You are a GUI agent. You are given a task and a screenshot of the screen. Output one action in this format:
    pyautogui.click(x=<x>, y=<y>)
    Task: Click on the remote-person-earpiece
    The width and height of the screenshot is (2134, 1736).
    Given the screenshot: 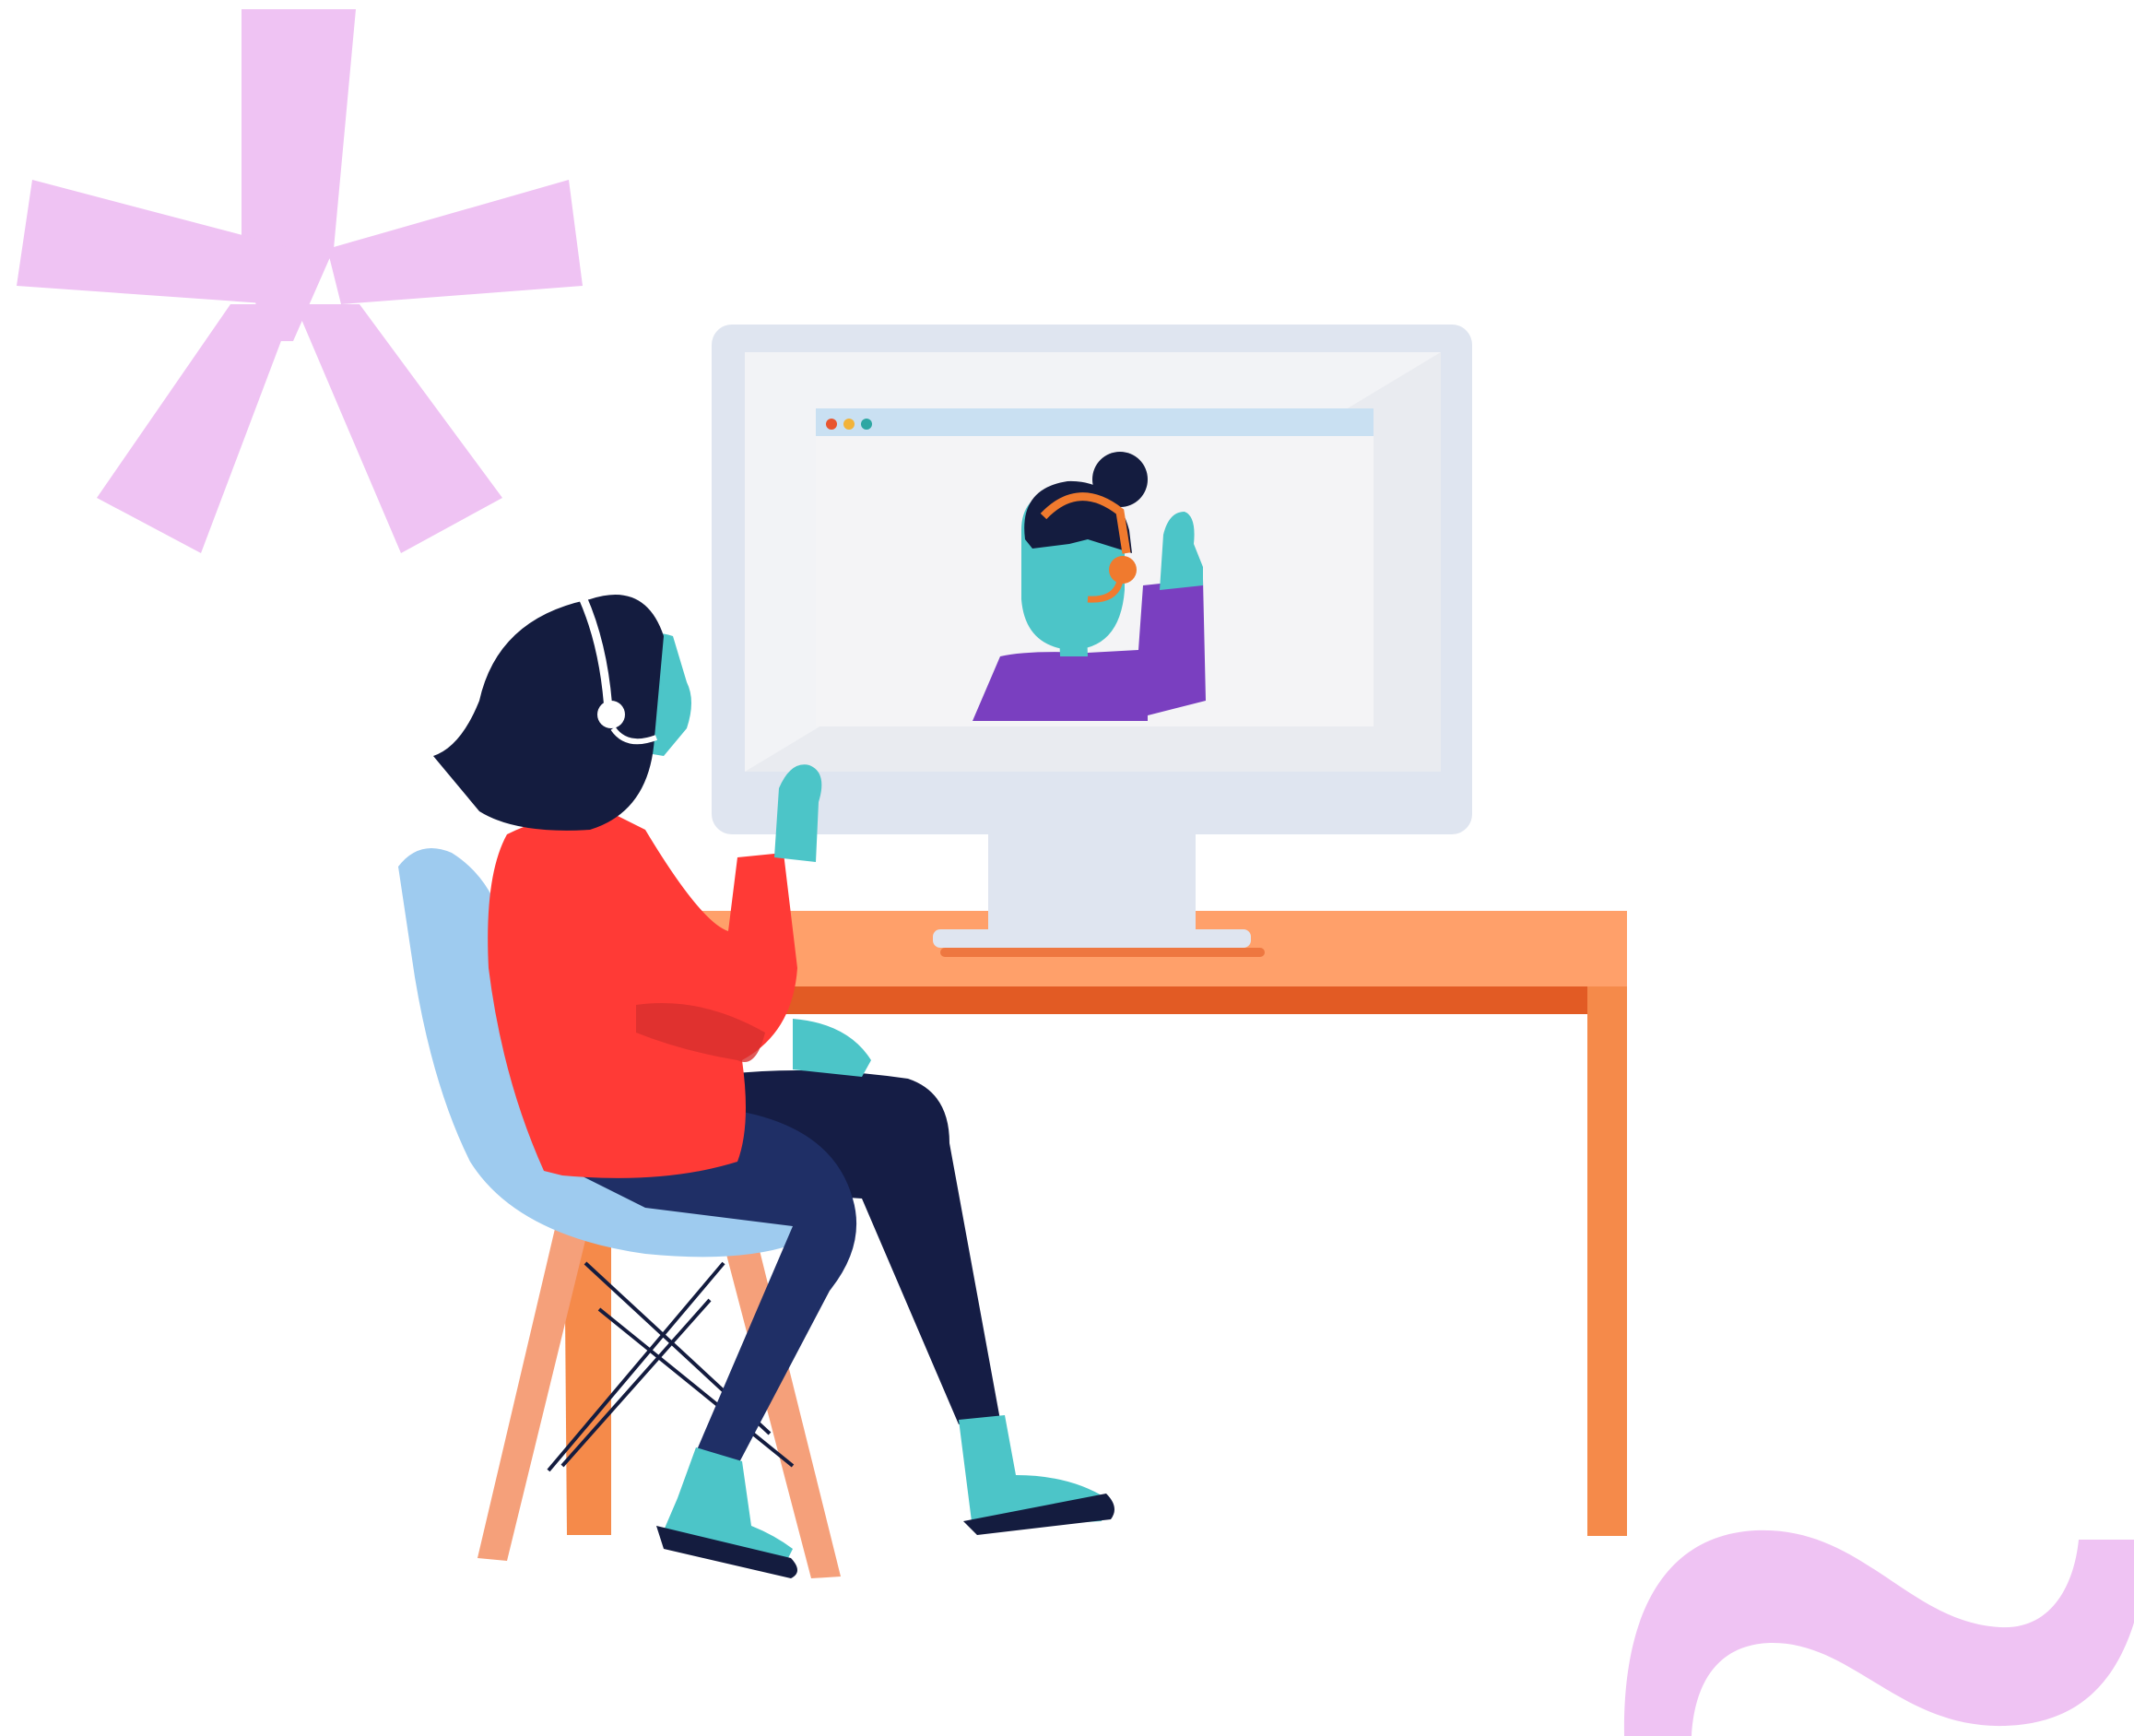 What is the action you would take?
    pyautogui.click(x=1123, y=570)
    